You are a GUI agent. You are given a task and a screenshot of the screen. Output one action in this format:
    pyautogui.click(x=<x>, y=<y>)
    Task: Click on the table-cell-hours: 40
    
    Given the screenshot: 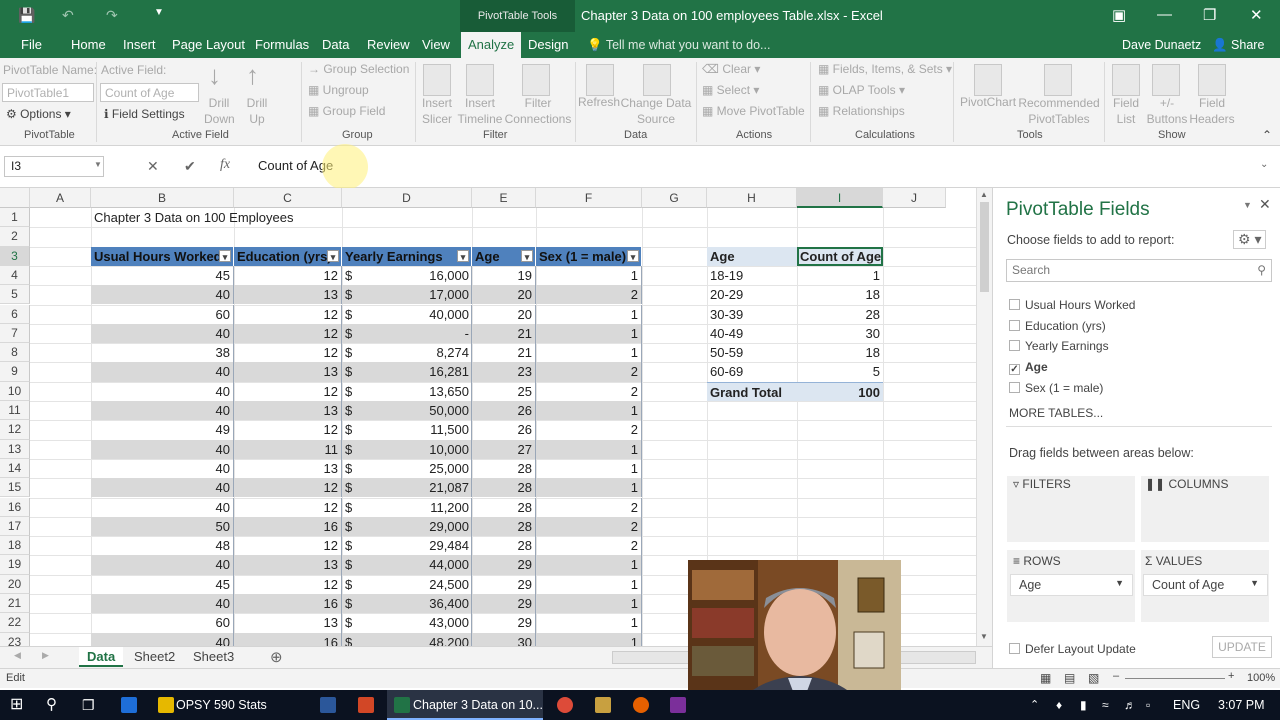 What is the action you would take?
    pyautogui.click(x=162, y=372)
    